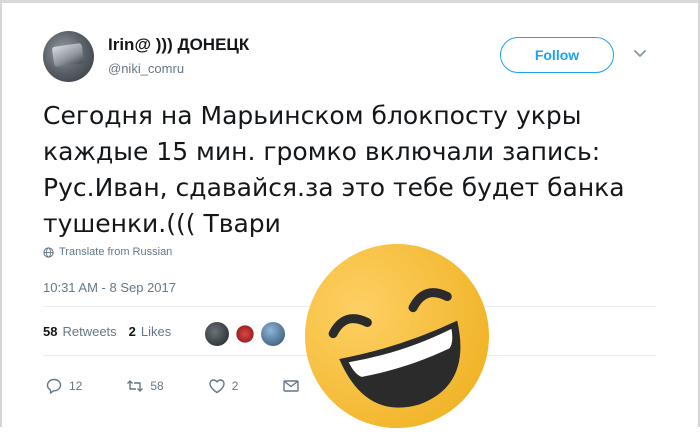 This screenshot has width=700, height=436. I want to click on avatar-photo, so click(68, 55).